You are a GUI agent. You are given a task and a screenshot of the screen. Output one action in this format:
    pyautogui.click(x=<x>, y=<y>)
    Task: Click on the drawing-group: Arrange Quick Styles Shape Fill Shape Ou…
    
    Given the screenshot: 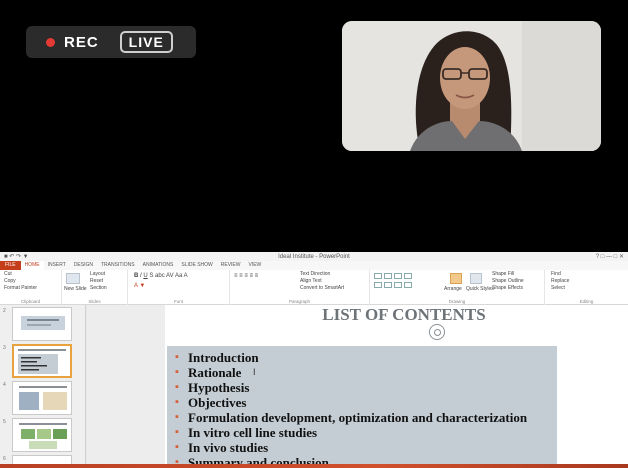 What is the action you would take?
    pyautogui.click(x=457, y=287)
    